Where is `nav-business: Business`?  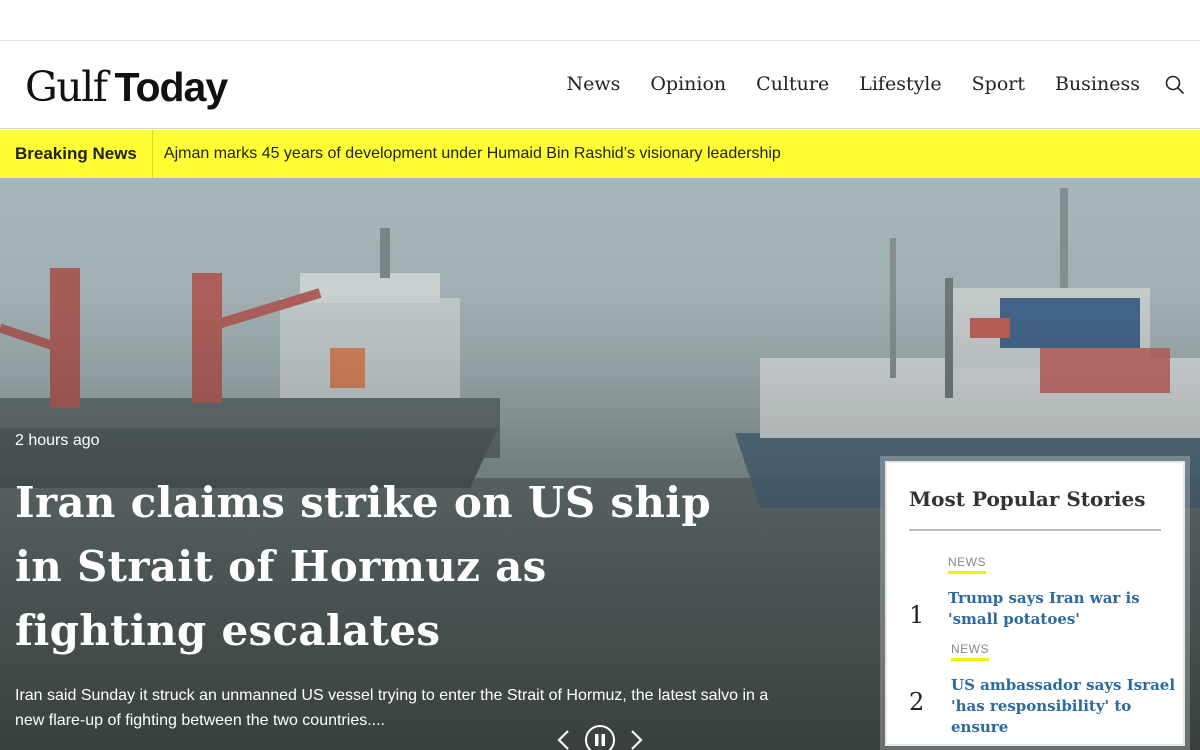 nav-business: Business is located at coordinates (1097, 84).